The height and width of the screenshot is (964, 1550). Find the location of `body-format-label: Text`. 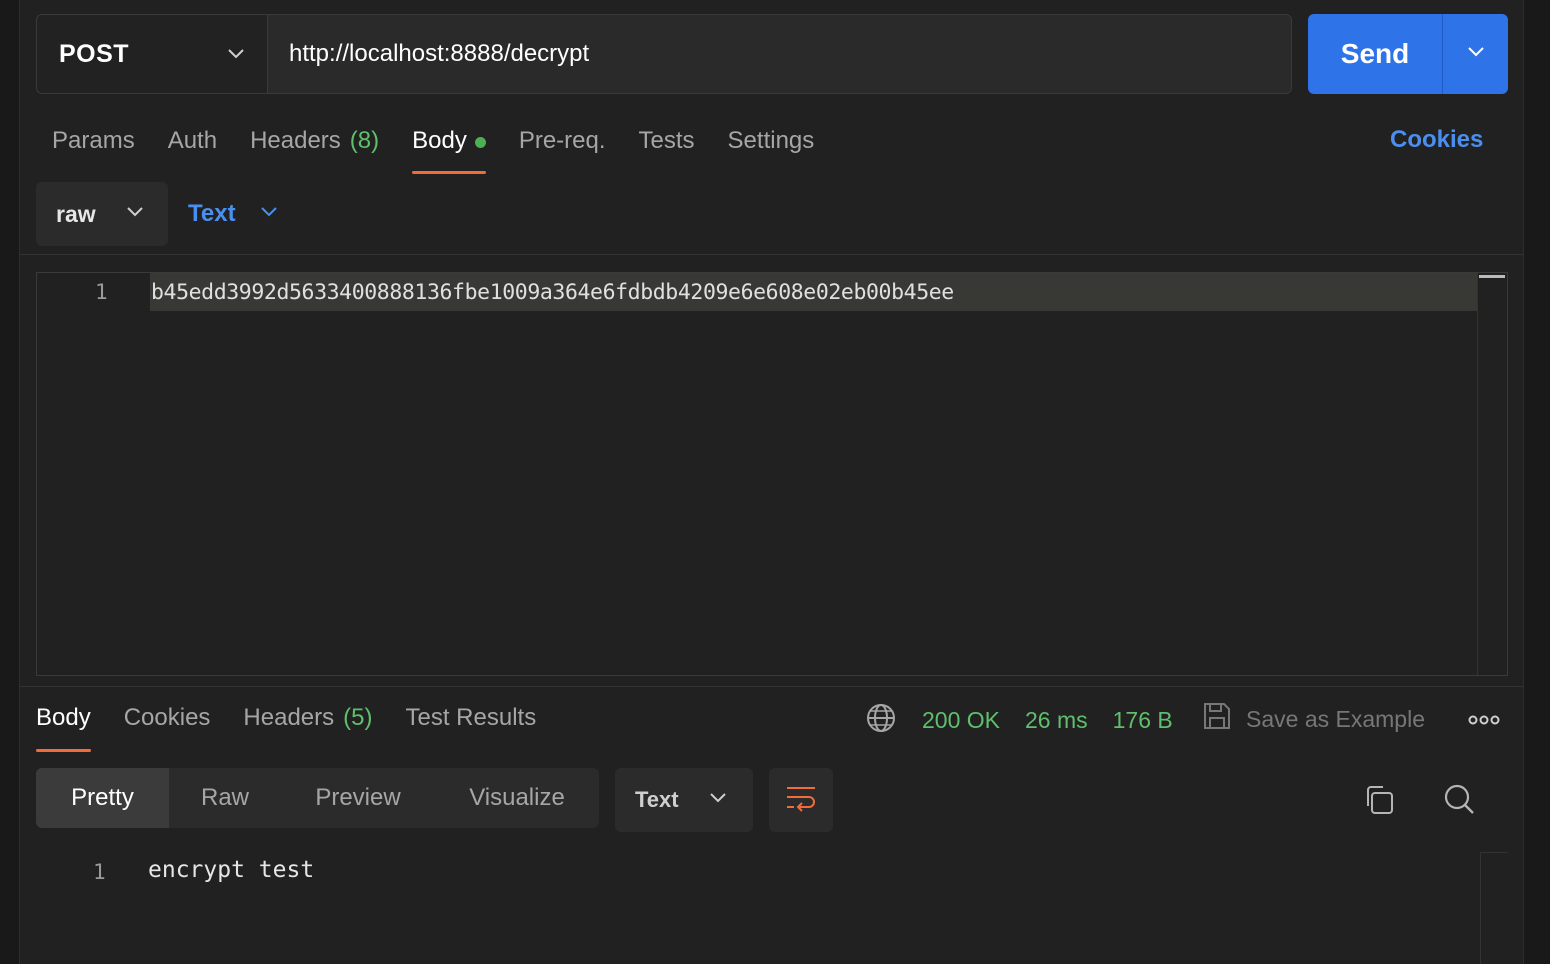

body-format-label: Text is located at coordinates (212, 213).